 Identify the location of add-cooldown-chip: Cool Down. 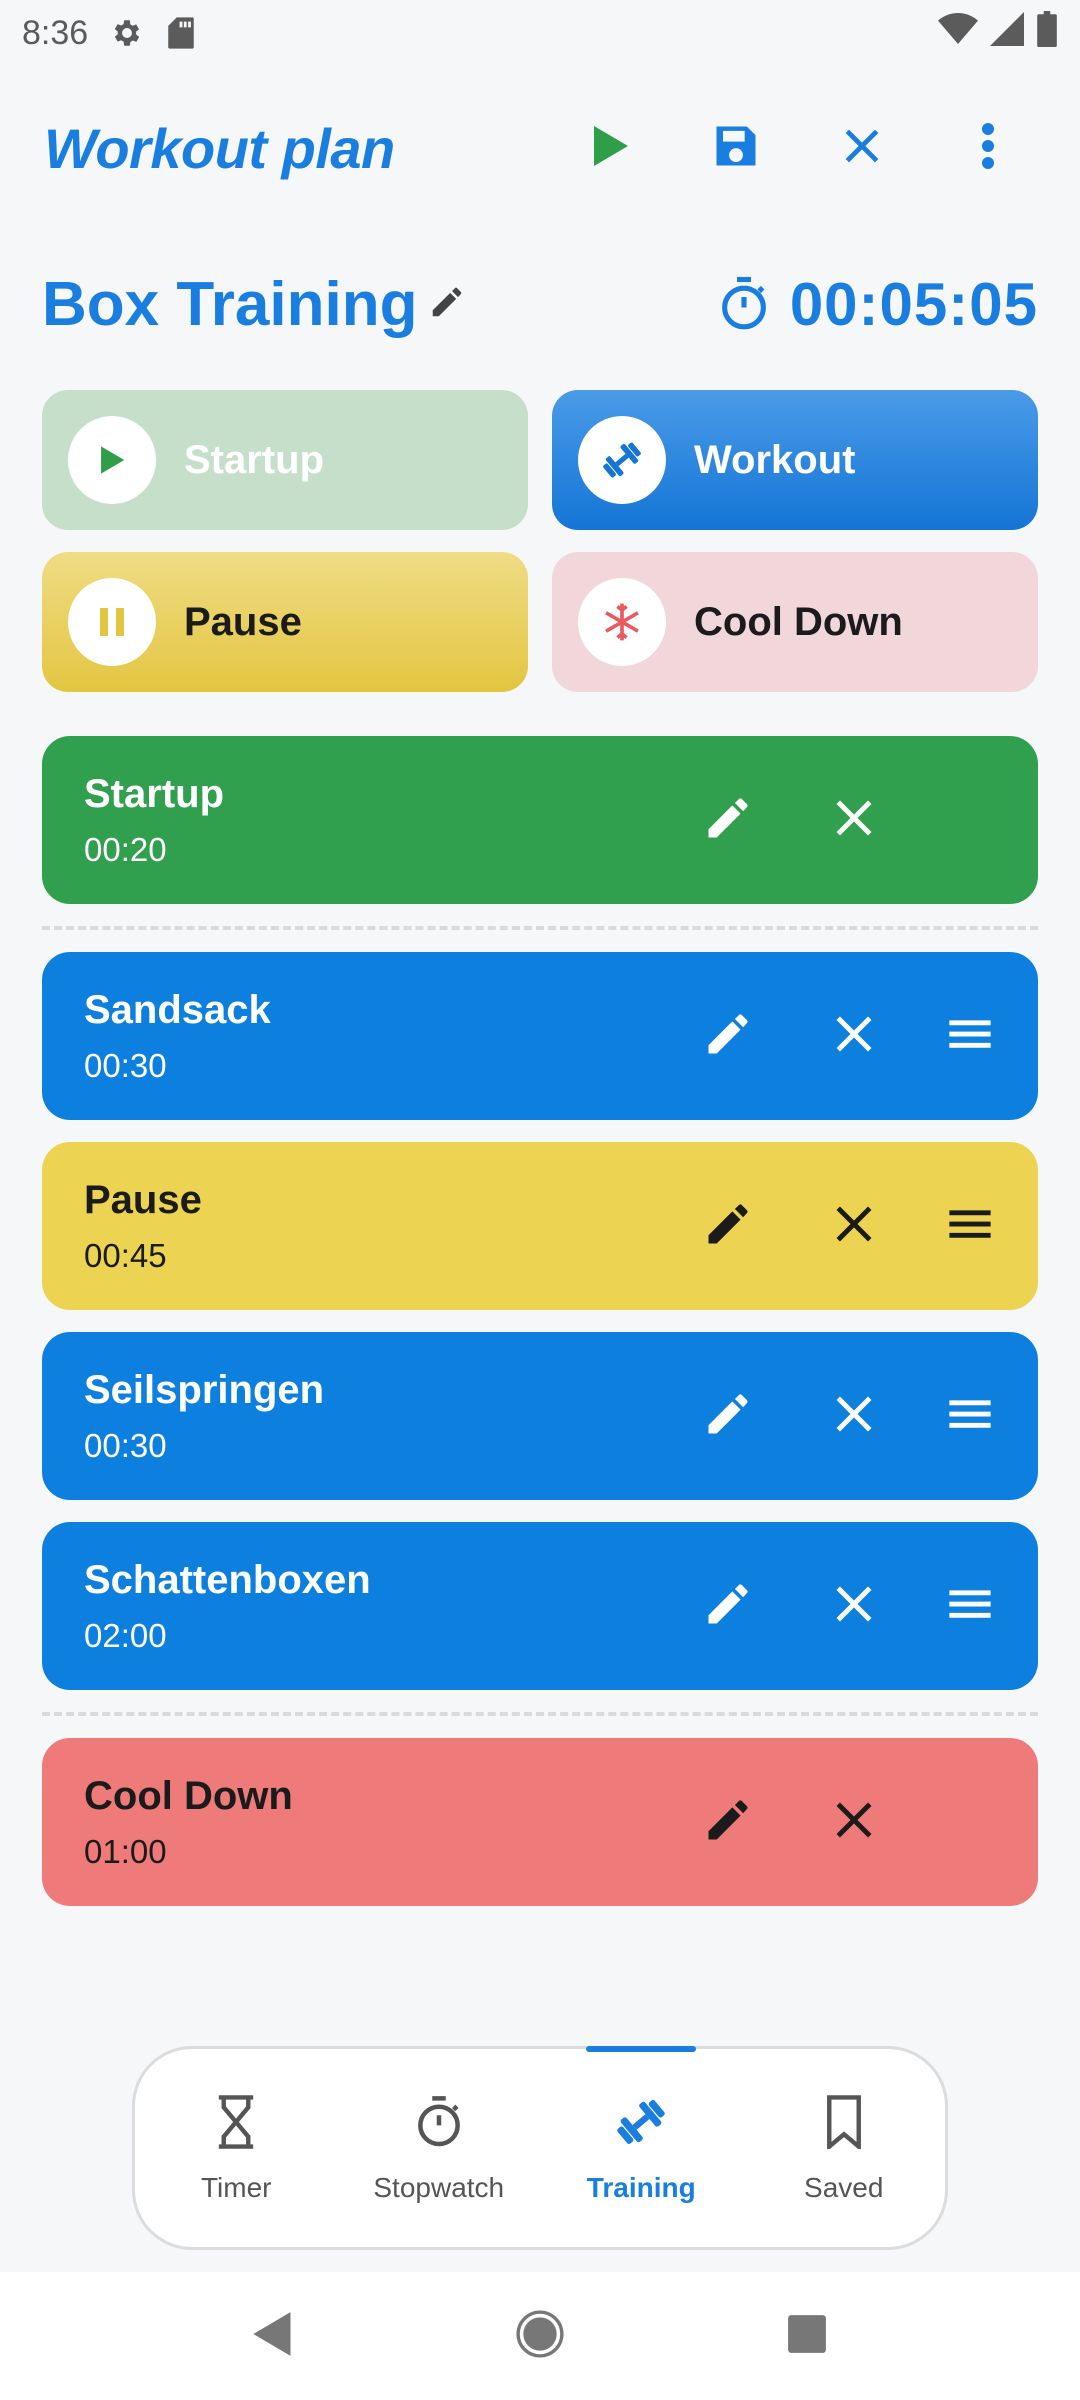
(795, 622).